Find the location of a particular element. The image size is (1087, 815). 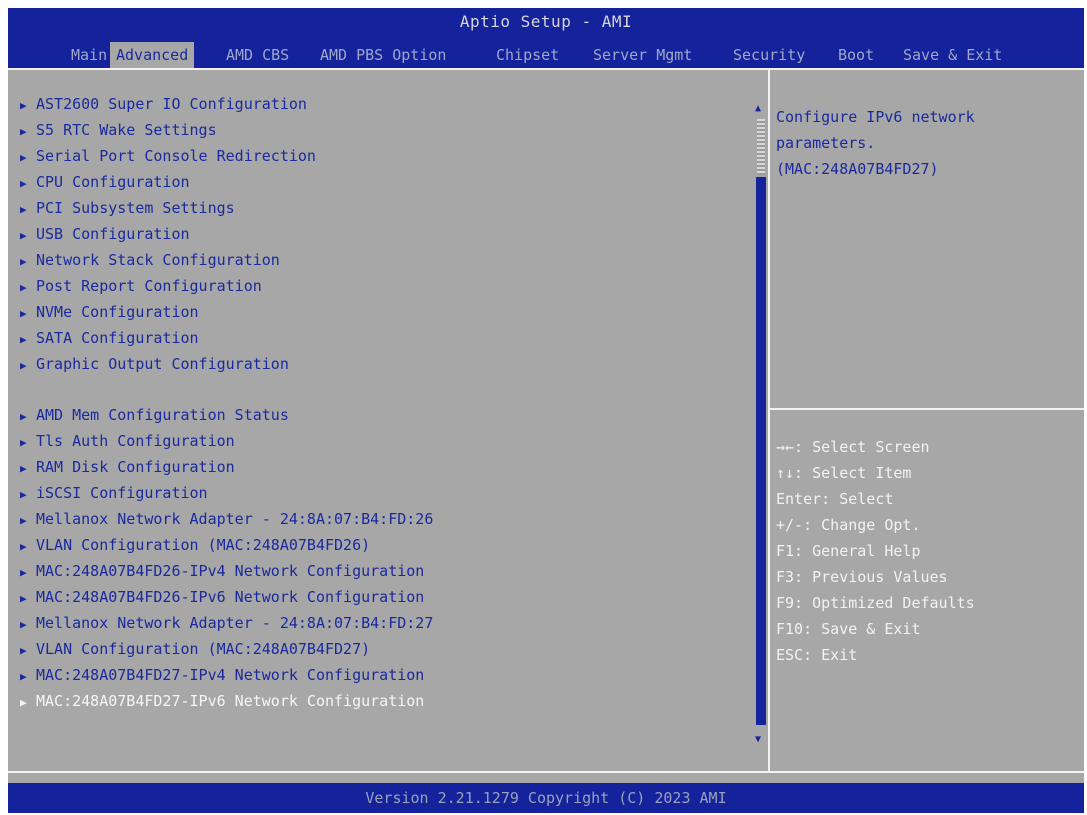

menu-item-tls-auth: ▶ Tls Auth Configuration is located at coordinates (127, 441).